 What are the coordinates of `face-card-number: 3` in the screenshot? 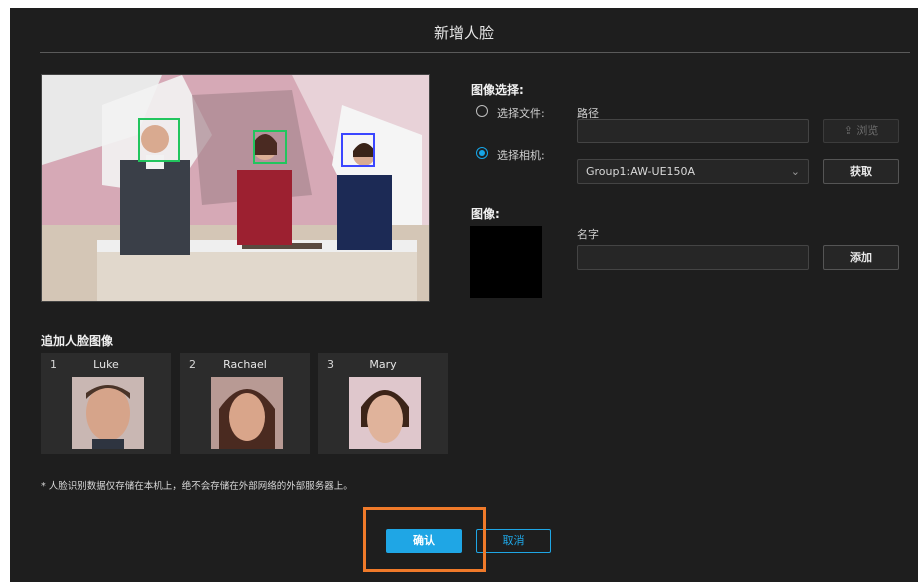 It's located at (330, 364).